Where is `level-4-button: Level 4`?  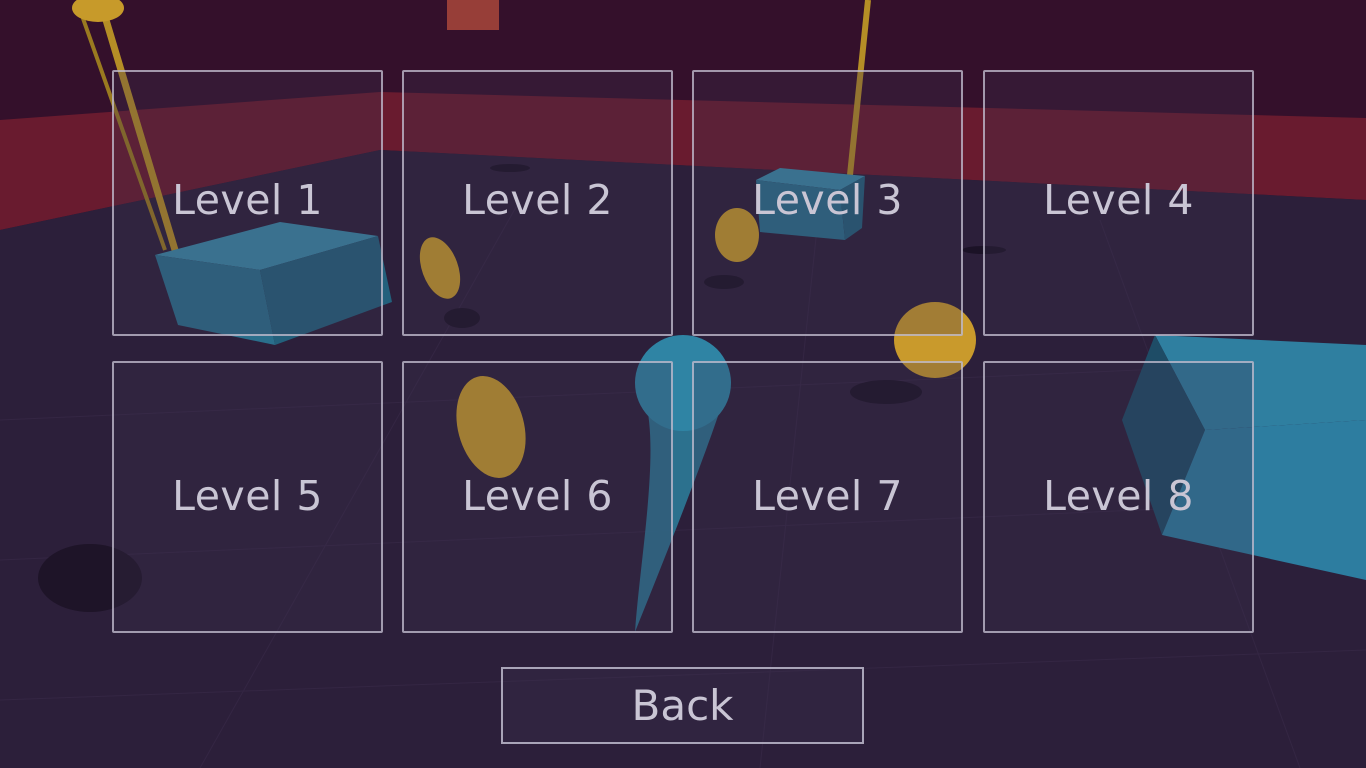
level-4-button: Level 4 is located at coordinates (1118, 203).